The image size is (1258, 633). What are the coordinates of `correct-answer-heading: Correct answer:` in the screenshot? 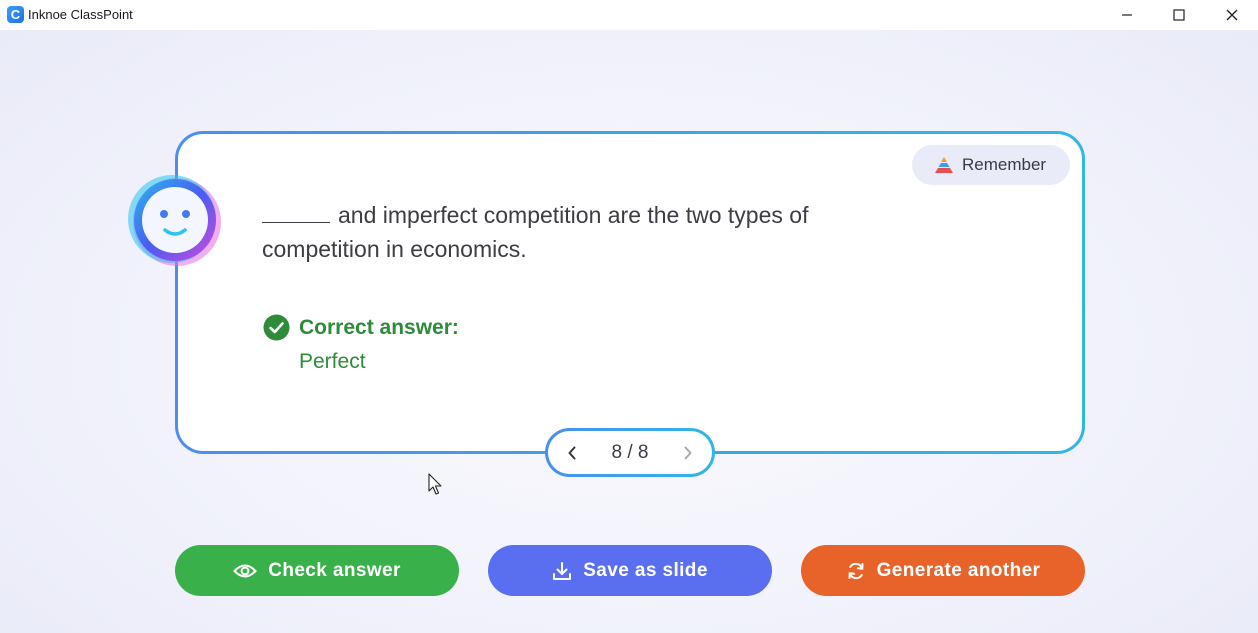 It's located at (361, 327).